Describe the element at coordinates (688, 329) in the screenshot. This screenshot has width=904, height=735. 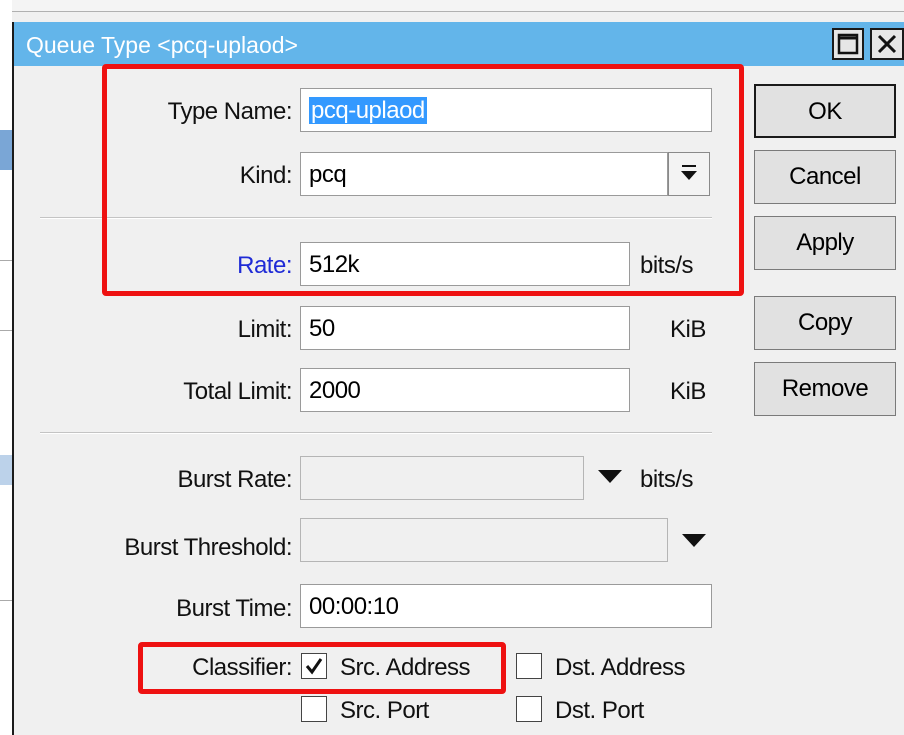
I see `limit-unit: KiB` at that location.